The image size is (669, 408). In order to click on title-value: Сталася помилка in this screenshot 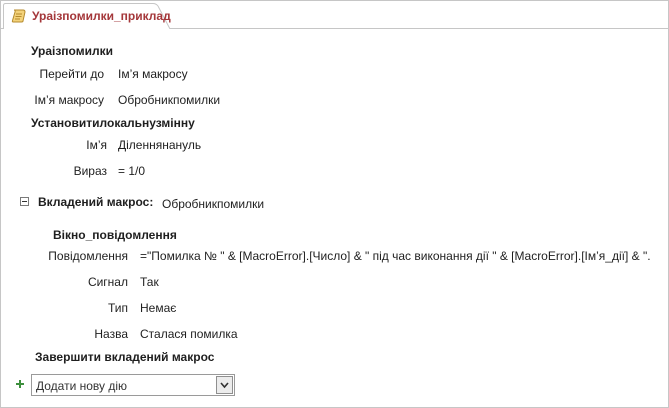, I will do `click(189, 334)`.